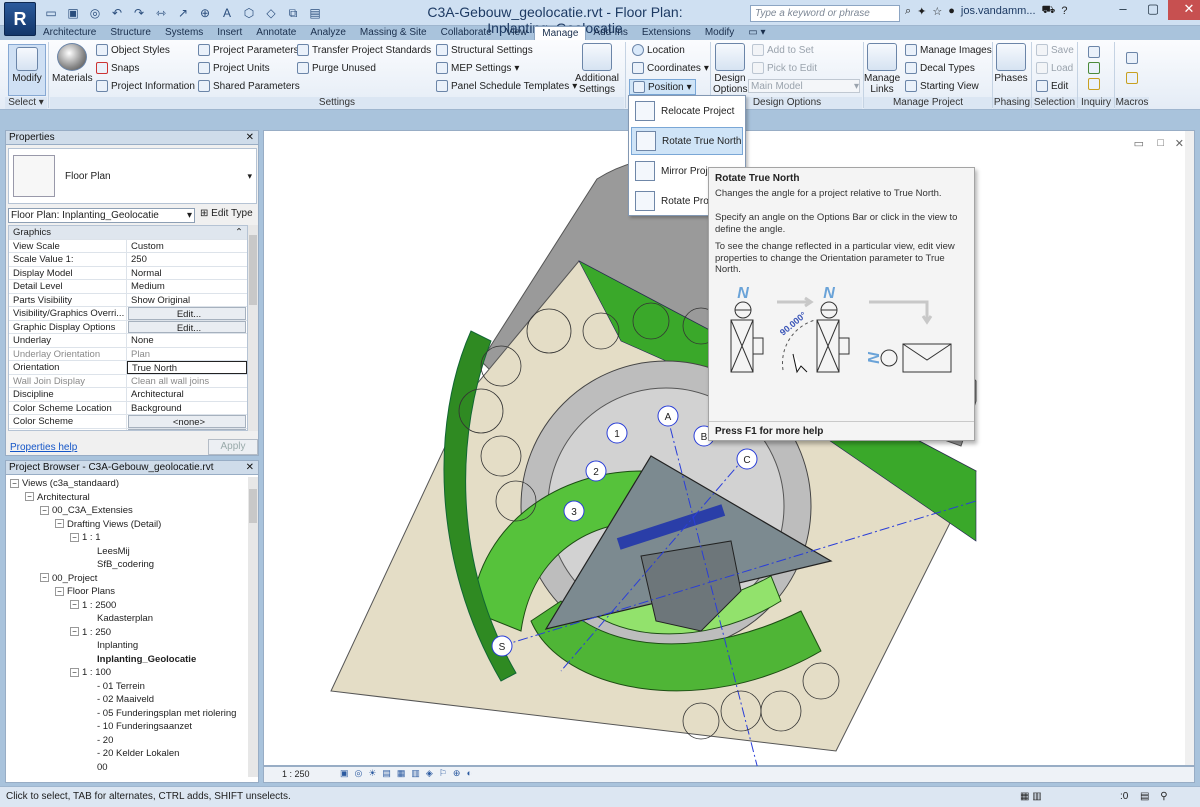  I want to click on tree-node: - 02 Maaiveld, so click(127, 700).